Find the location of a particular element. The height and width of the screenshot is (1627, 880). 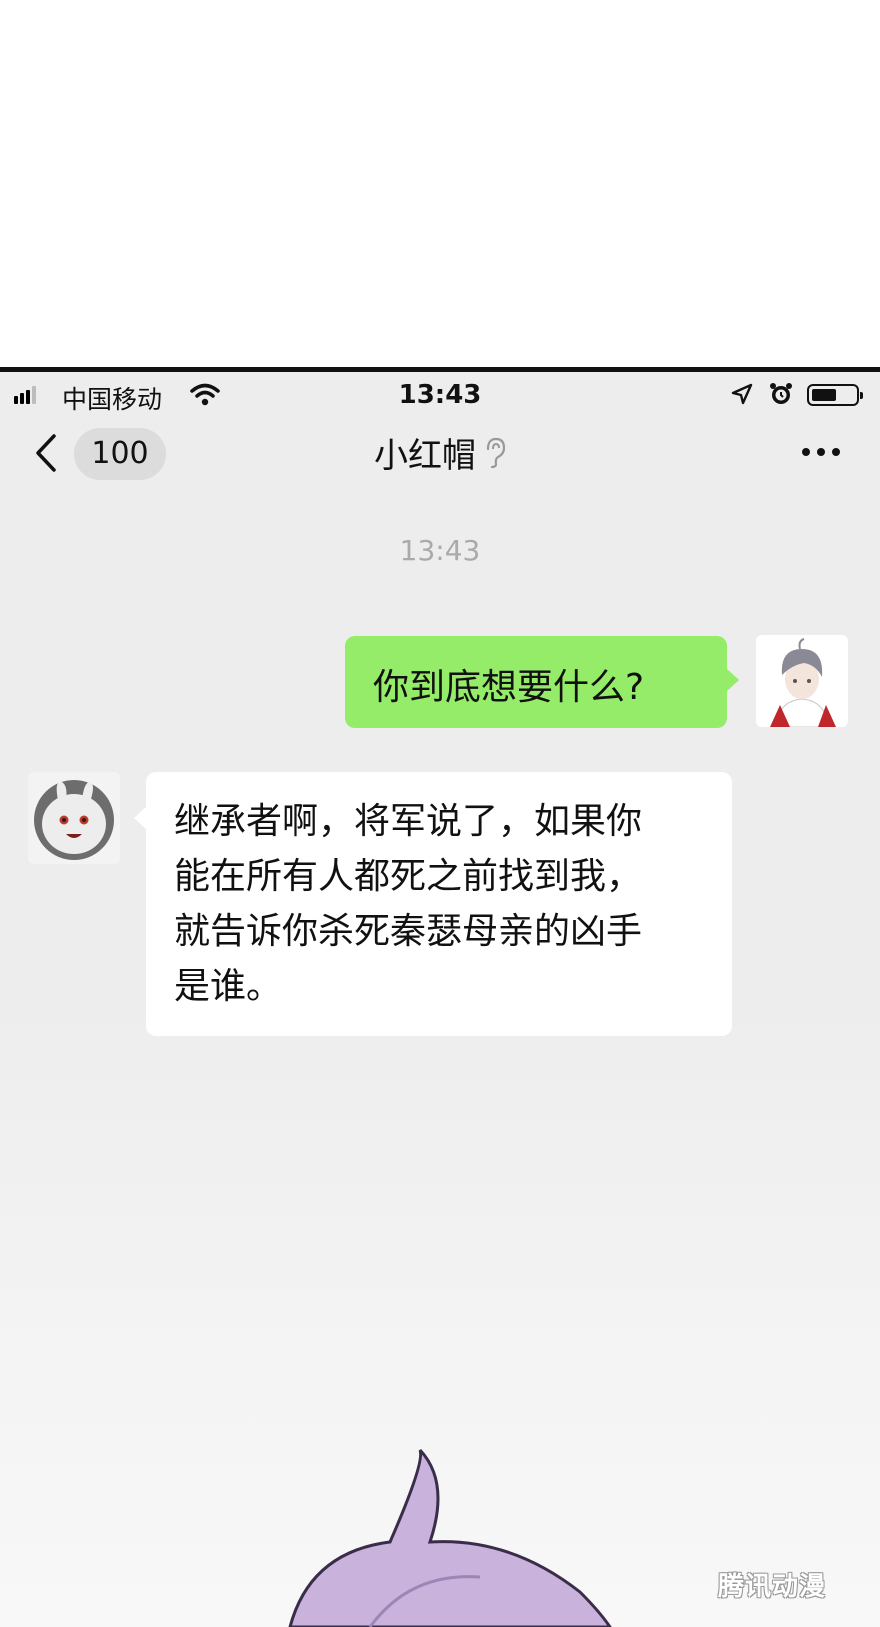

chat-title: 小红帽 is located at coordinates (440, 453).